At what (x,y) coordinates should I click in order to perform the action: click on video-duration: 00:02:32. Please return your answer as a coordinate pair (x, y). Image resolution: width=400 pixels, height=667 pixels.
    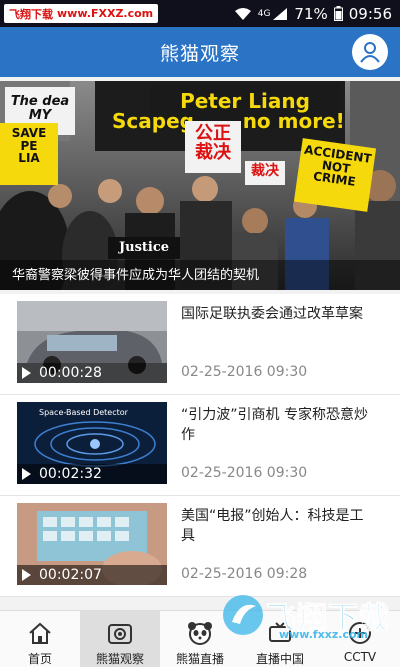
    Looking at the image, I should click on (70, 474).